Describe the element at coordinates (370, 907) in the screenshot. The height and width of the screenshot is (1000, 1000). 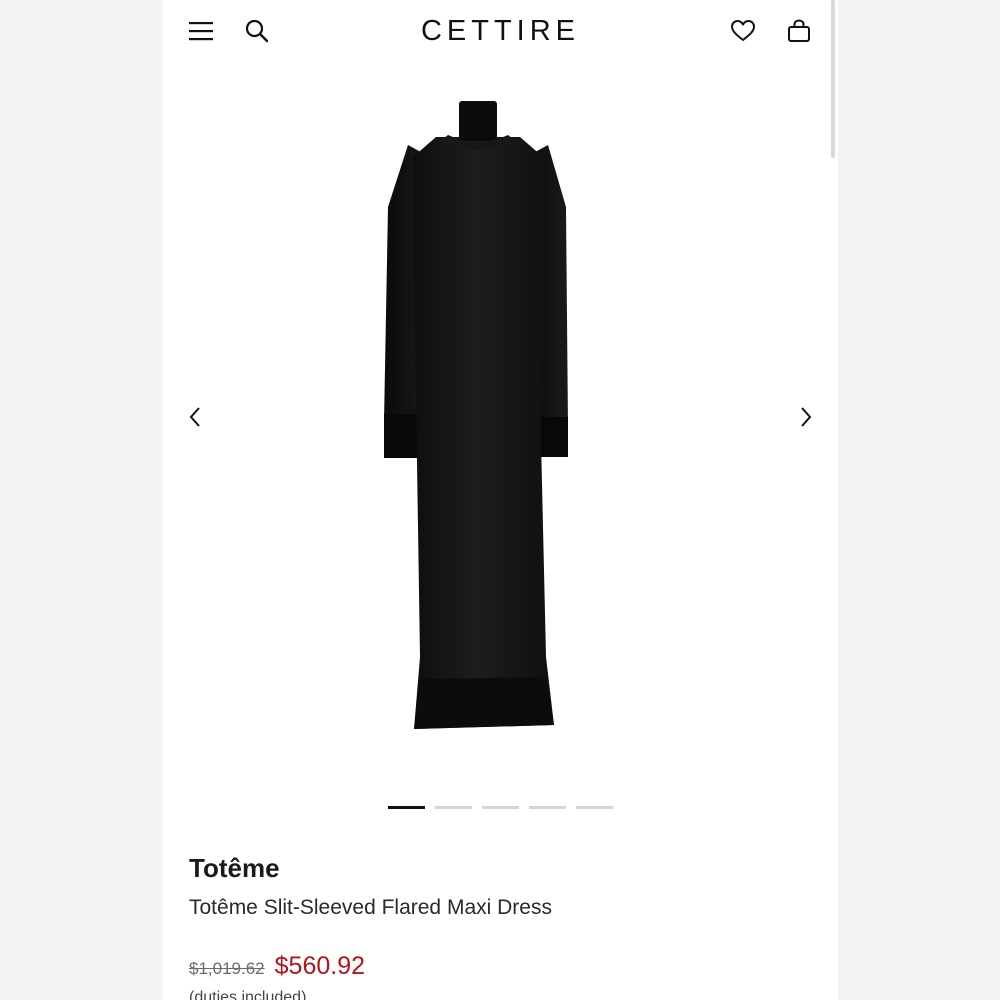
I see `product-title: Totême Slit-Sleeved Flared Maxi Dress` at that location.